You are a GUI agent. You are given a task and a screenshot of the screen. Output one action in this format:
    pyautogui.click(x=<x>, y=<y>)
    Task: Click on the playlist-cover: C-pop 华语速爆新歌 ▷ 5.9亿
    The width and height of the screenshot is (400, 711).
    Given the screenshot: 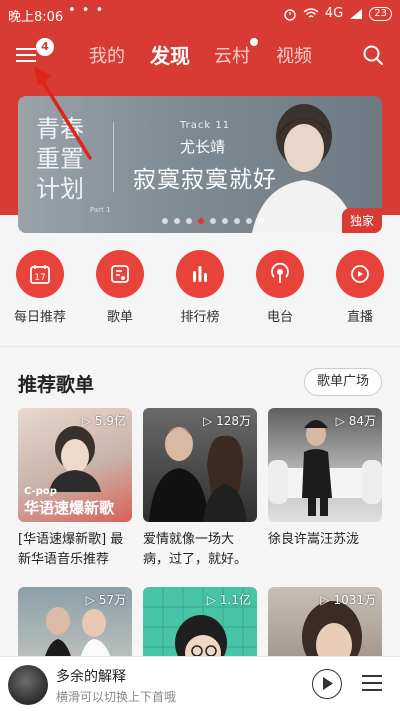 What is the action you would take?
    pyautogui.click(x=75, y=465)
    